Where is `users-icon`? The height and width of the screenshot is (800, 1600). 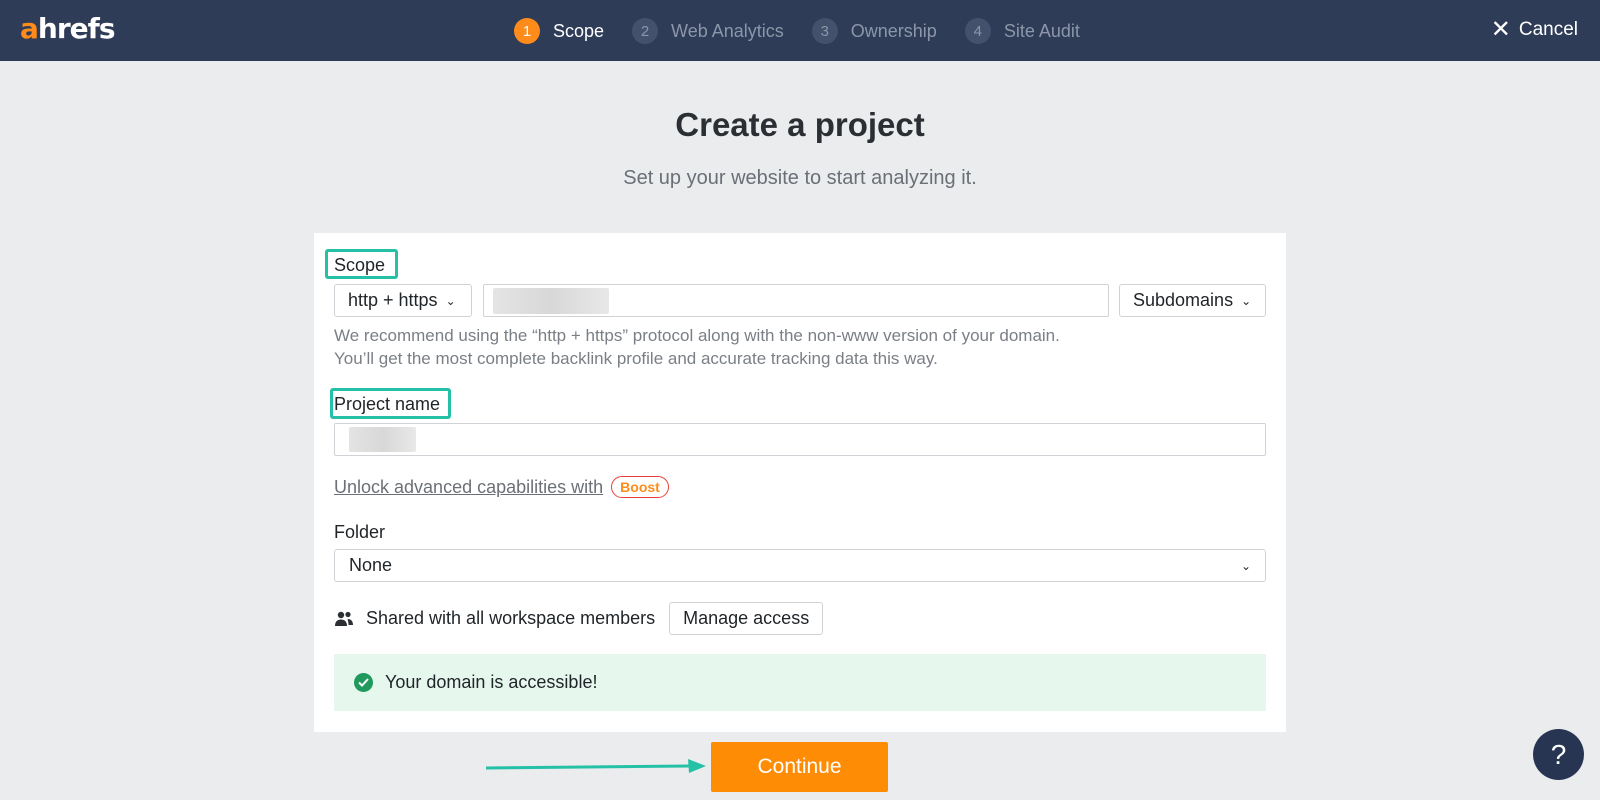 users-icon is located at coordinates (344, 618).